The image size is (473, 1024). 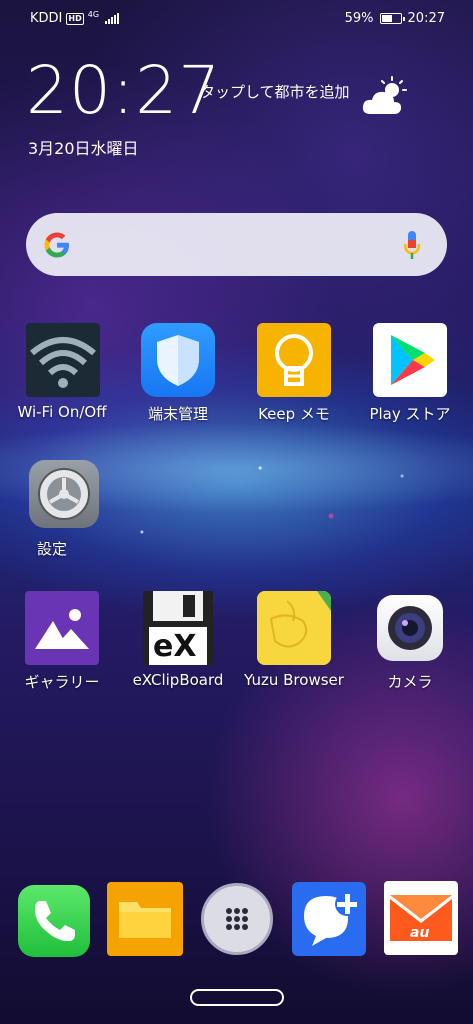 What do you see at coordinates (420, 933) in the screenshot?
I see `au-logo-text: au` at bounding box center [420, 933].